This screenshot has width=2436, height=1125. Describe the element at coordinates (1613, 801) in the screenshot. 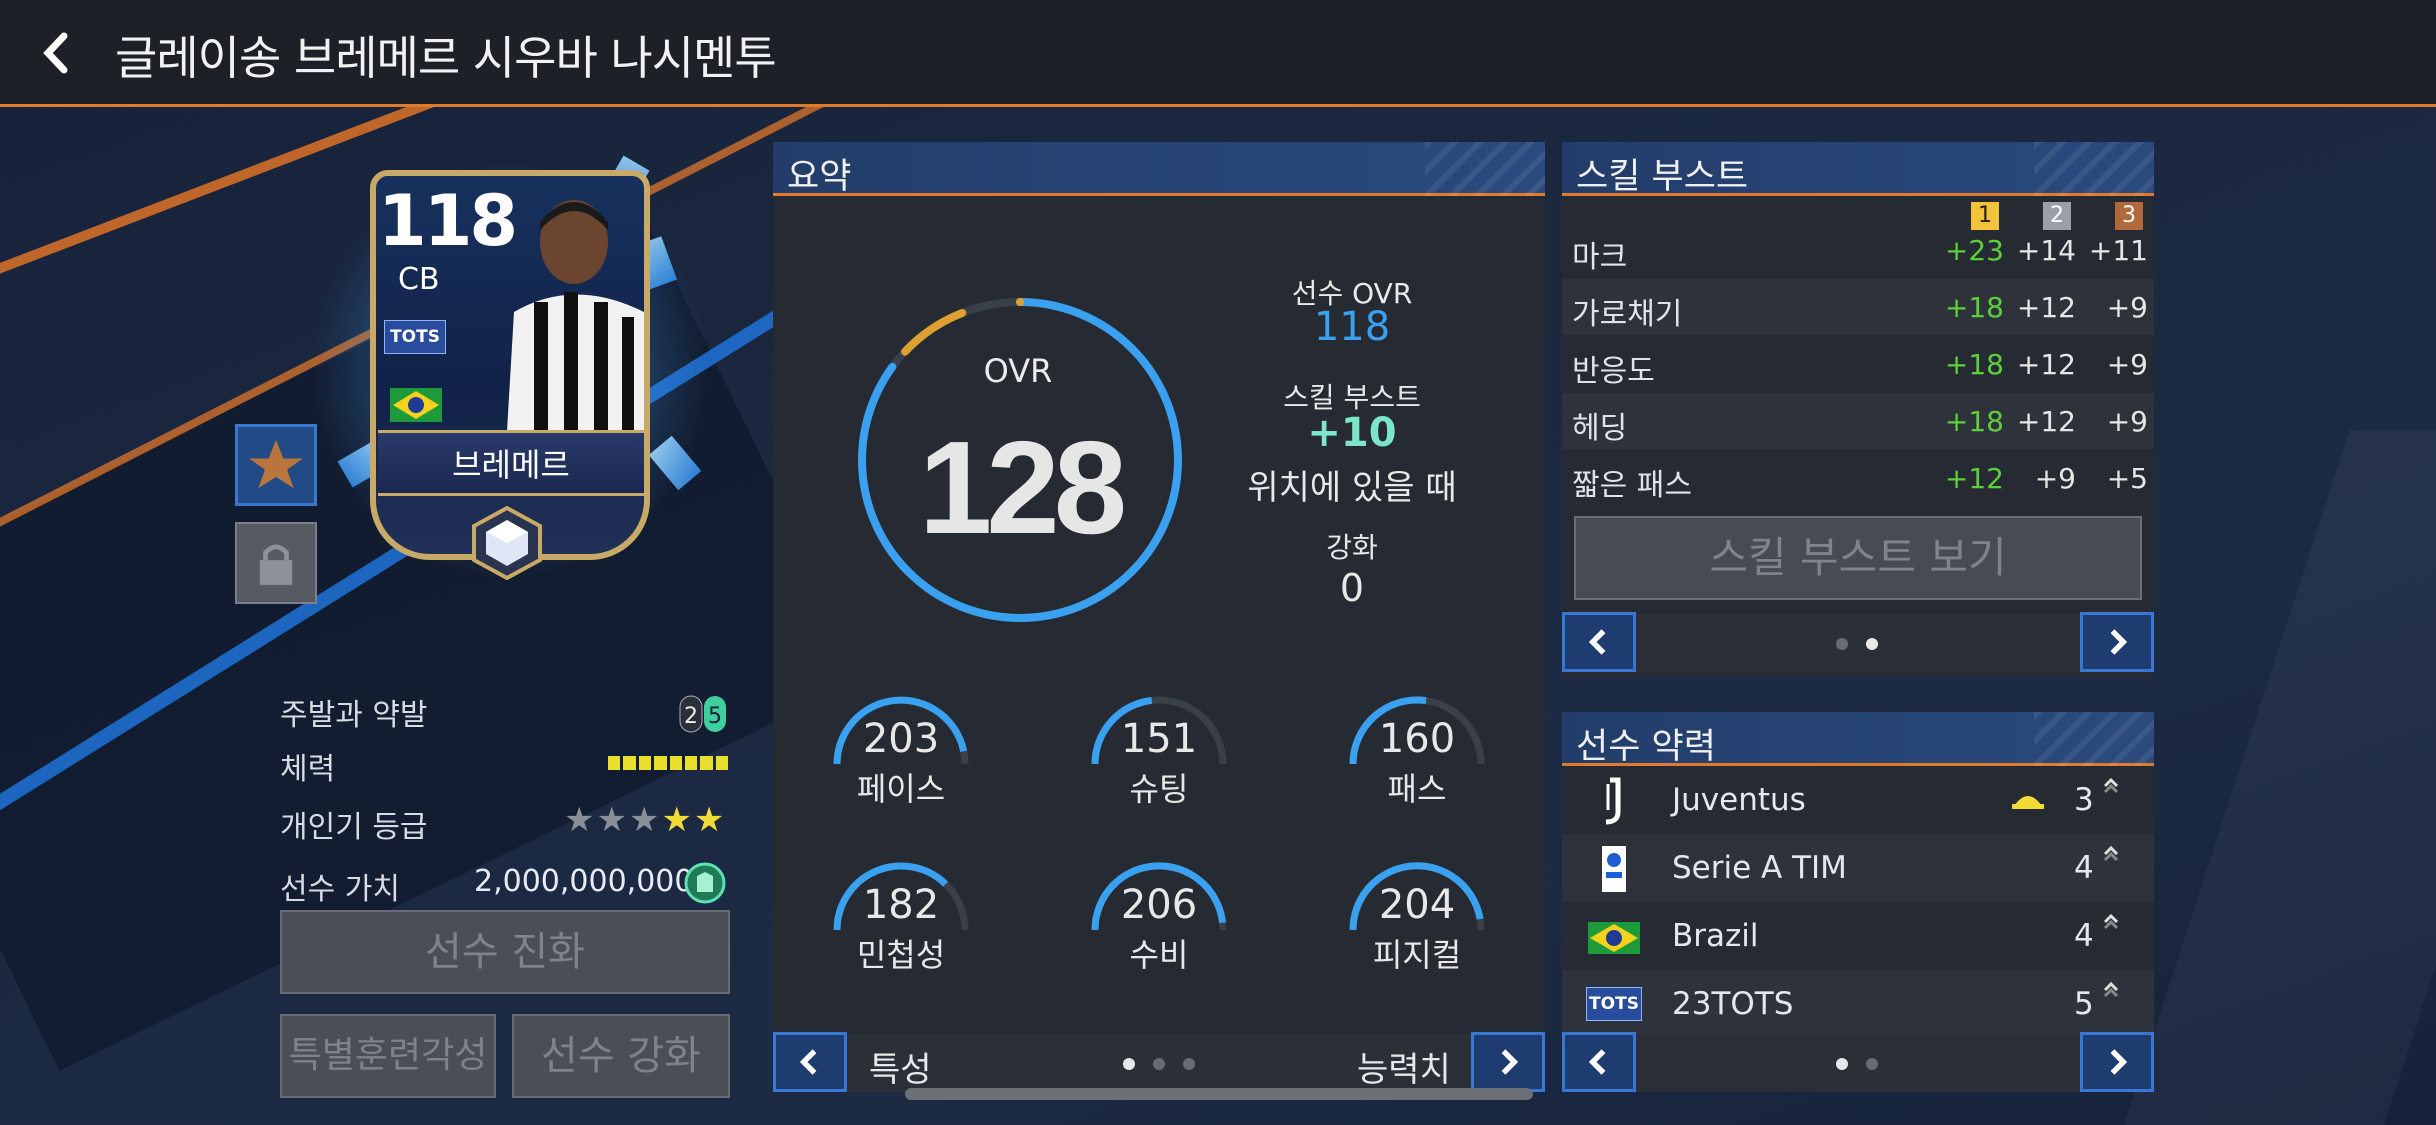

I see `juventus-logo-icon` at that location.